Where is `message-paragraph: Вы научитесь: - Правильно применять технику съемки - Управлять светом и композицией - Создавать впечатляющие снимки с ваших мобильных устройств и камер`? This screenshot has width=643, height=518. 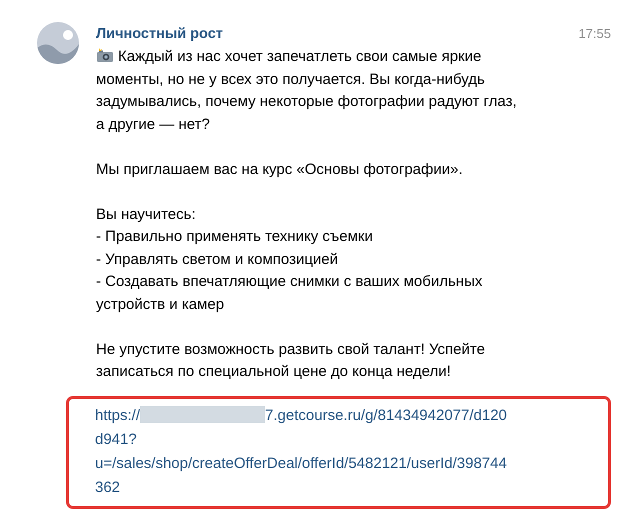
message-paragraph: Вы научитесь: - Правильно применять технику съемки - Управлять светом и композицией - Создавать впечатляющие снимки с ваших мобильных устройств и камер is located at coordinates (290, 259).